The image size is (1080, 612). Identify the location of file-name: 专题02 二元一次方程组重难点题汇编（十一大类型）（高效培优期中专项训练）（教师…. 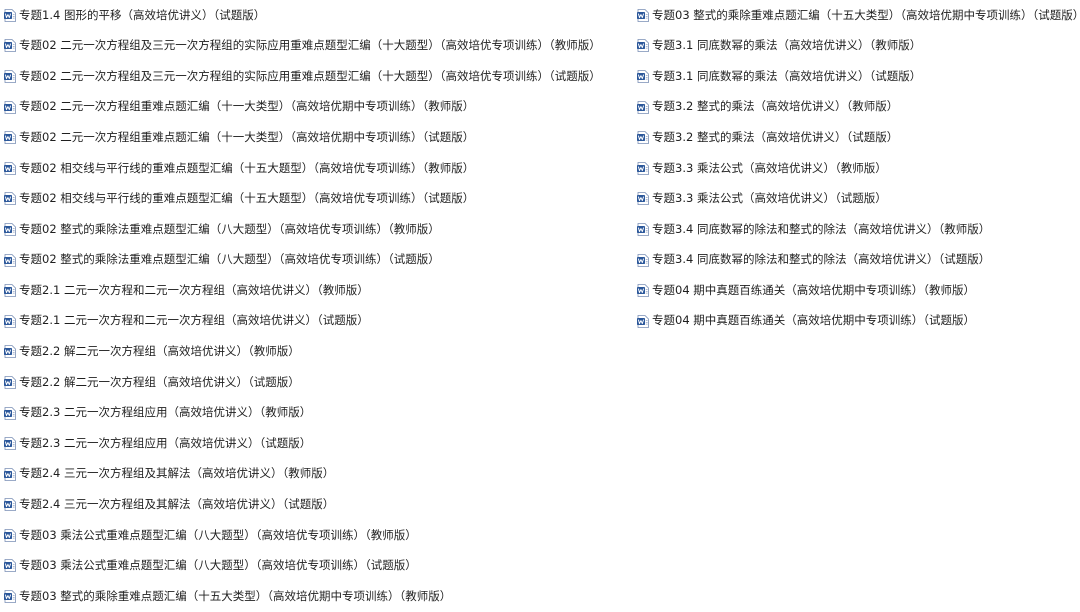
(247, 106).